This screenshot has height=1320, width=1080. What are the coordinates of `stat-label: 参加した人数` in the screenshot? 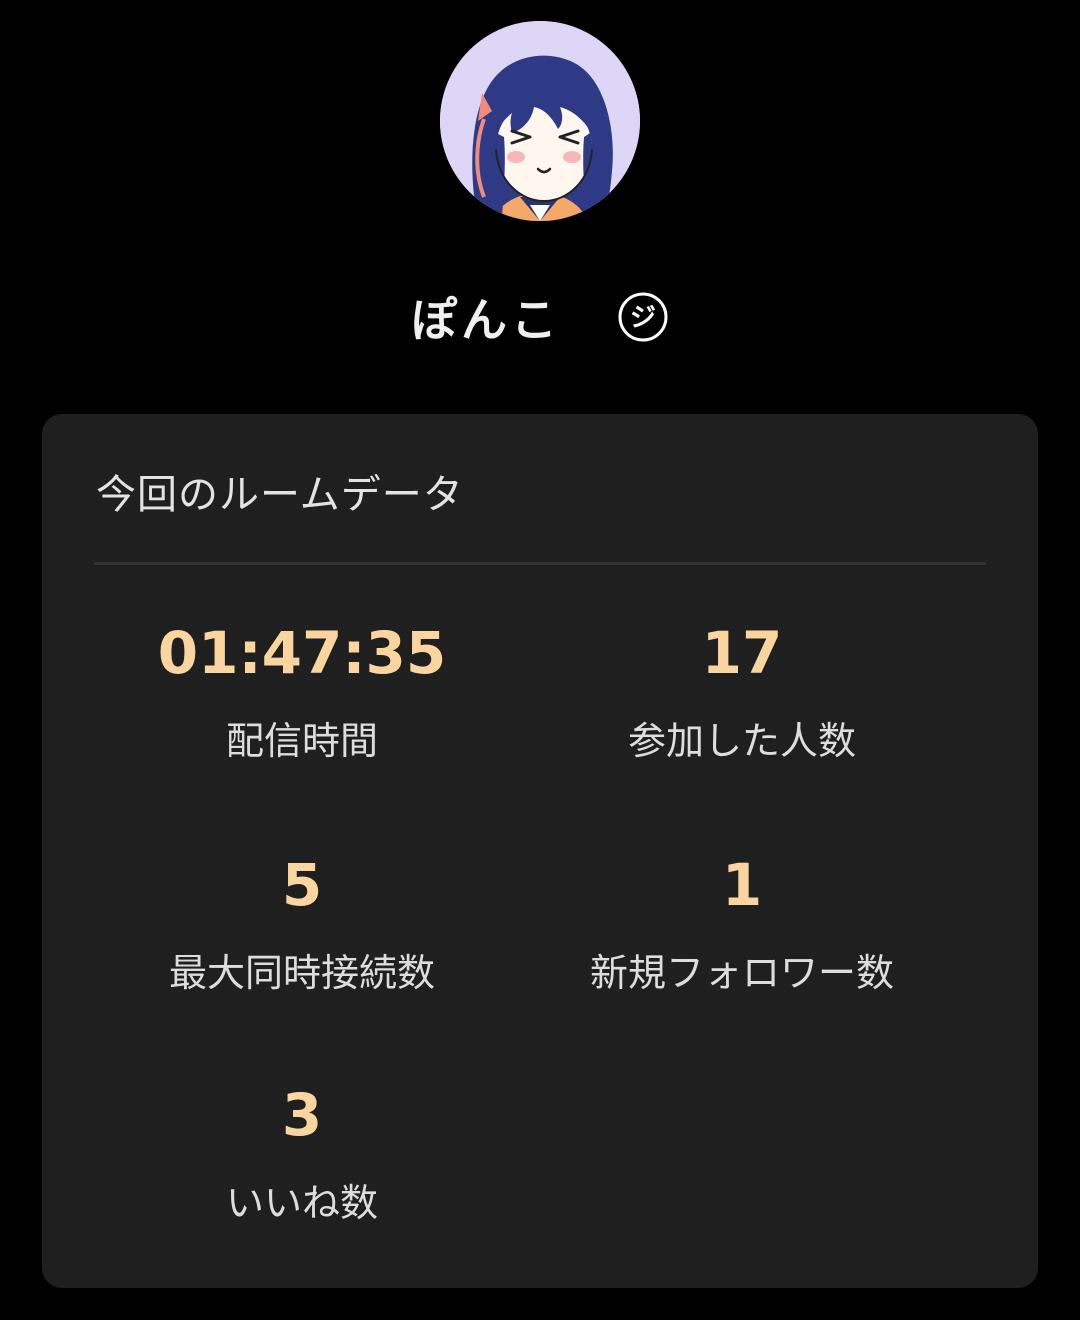 It's located at (741, 741).